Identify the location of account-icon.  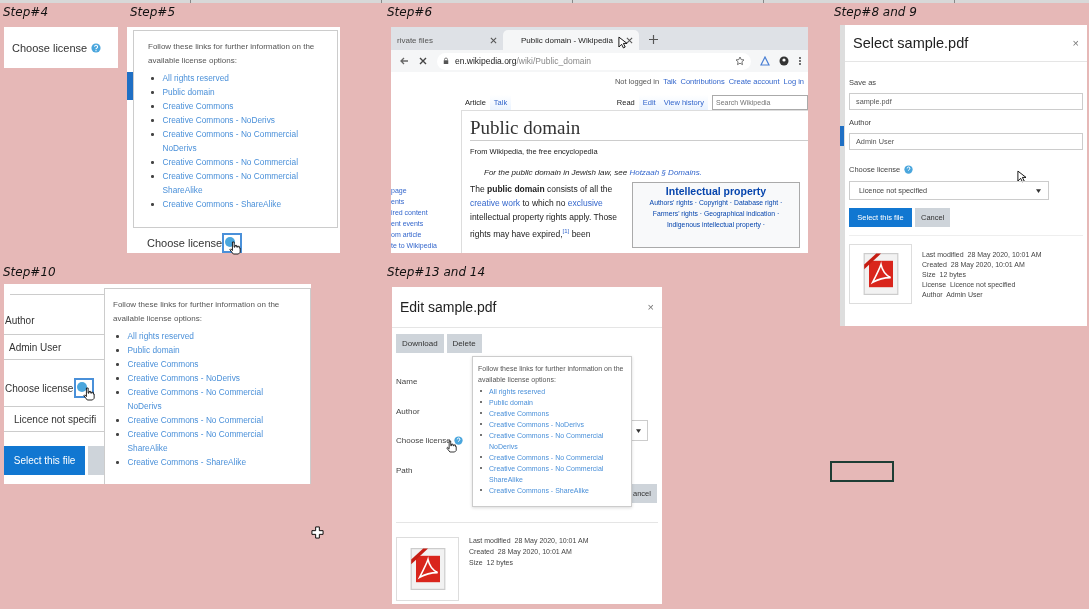
(784, 61).